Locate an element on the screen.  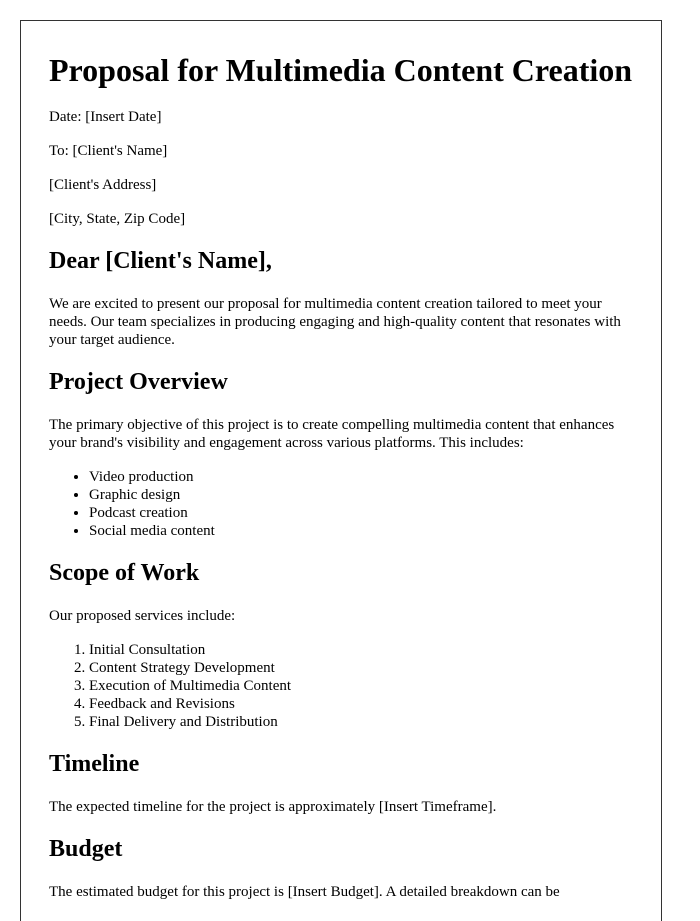
recipient-line: To: [Client's Name] is located at coordinates (108, 151).